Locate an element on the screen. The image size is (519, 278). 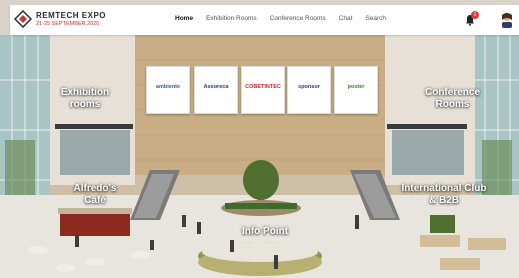
nav-exhibition-rooms: Exhibition Rooms is located at coordinates (231, 18).